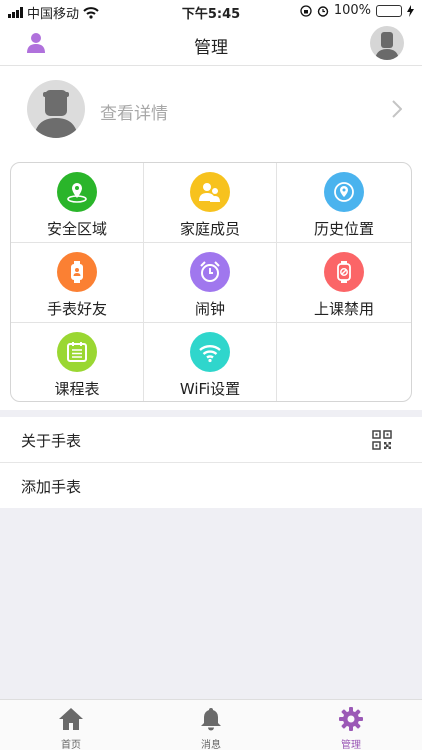  I want to click on tab-messages: 消息, so click(211, 725).